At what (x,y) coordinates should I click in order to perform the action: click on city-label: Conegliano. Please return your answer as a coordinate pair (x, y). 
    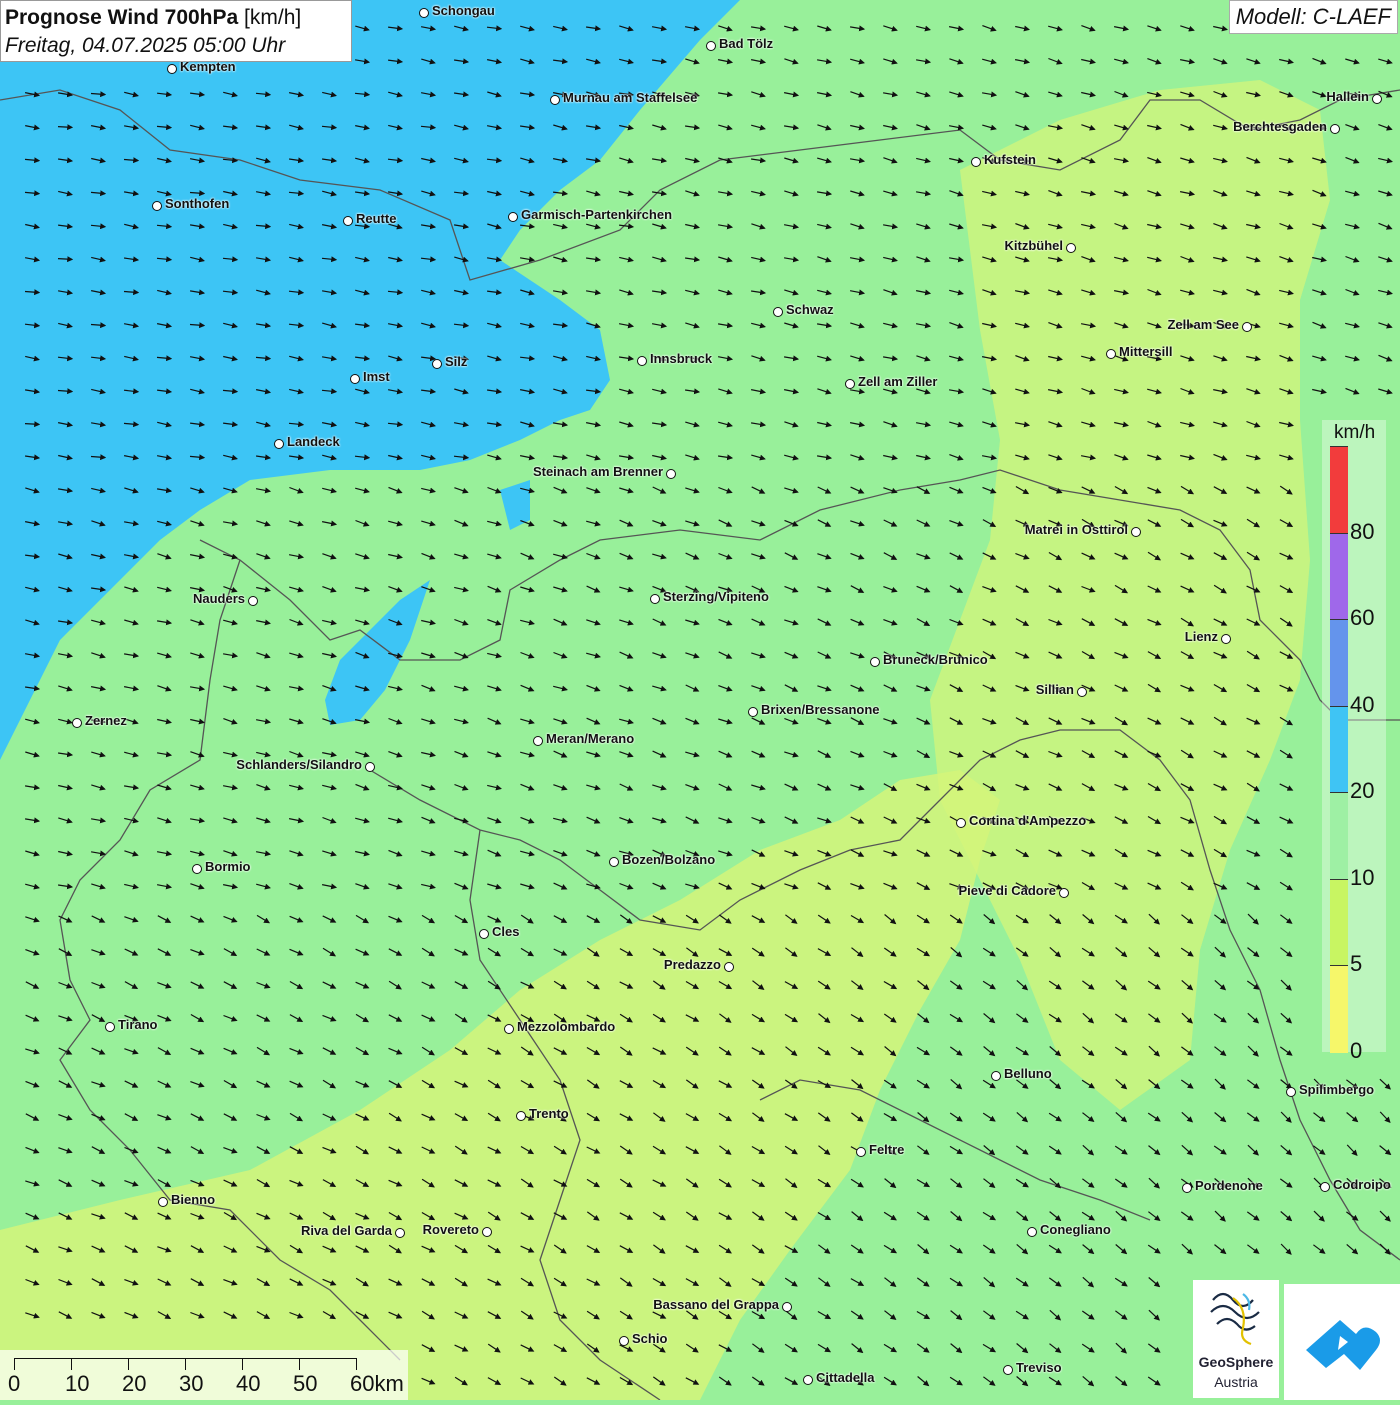
    Looking at the image, I should click on (1075, 1229).